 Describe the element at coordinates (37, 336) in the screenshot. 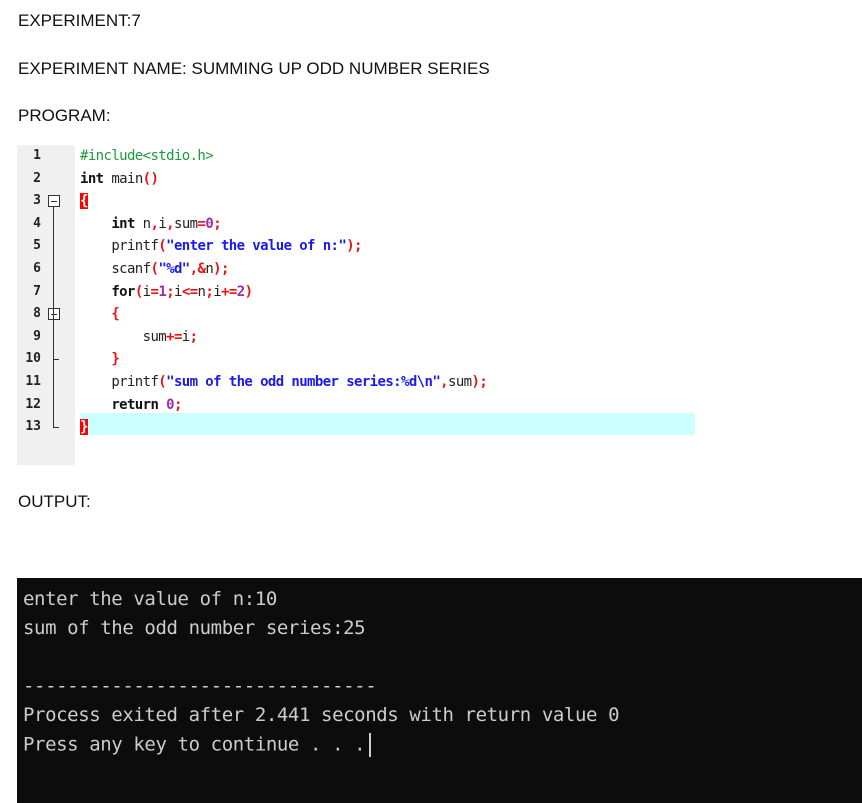

I see `line-number: 9` at that location.